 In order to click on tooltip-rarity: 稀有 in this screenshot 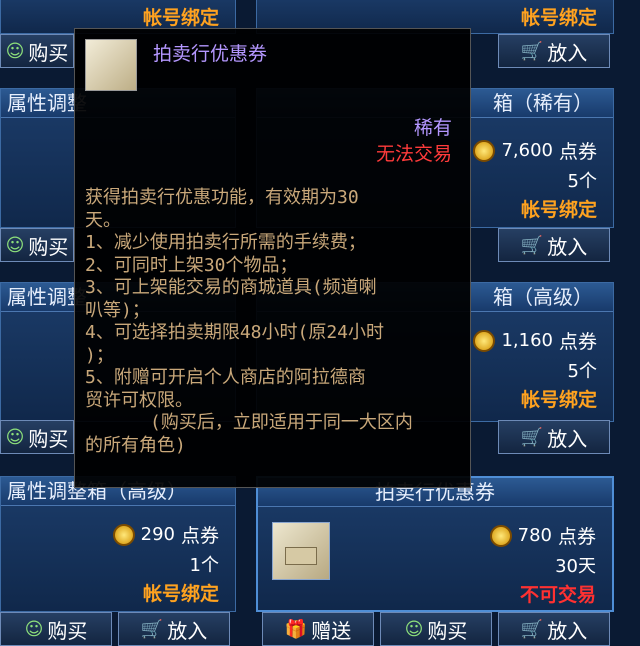, I will do `click(432, 128)`.